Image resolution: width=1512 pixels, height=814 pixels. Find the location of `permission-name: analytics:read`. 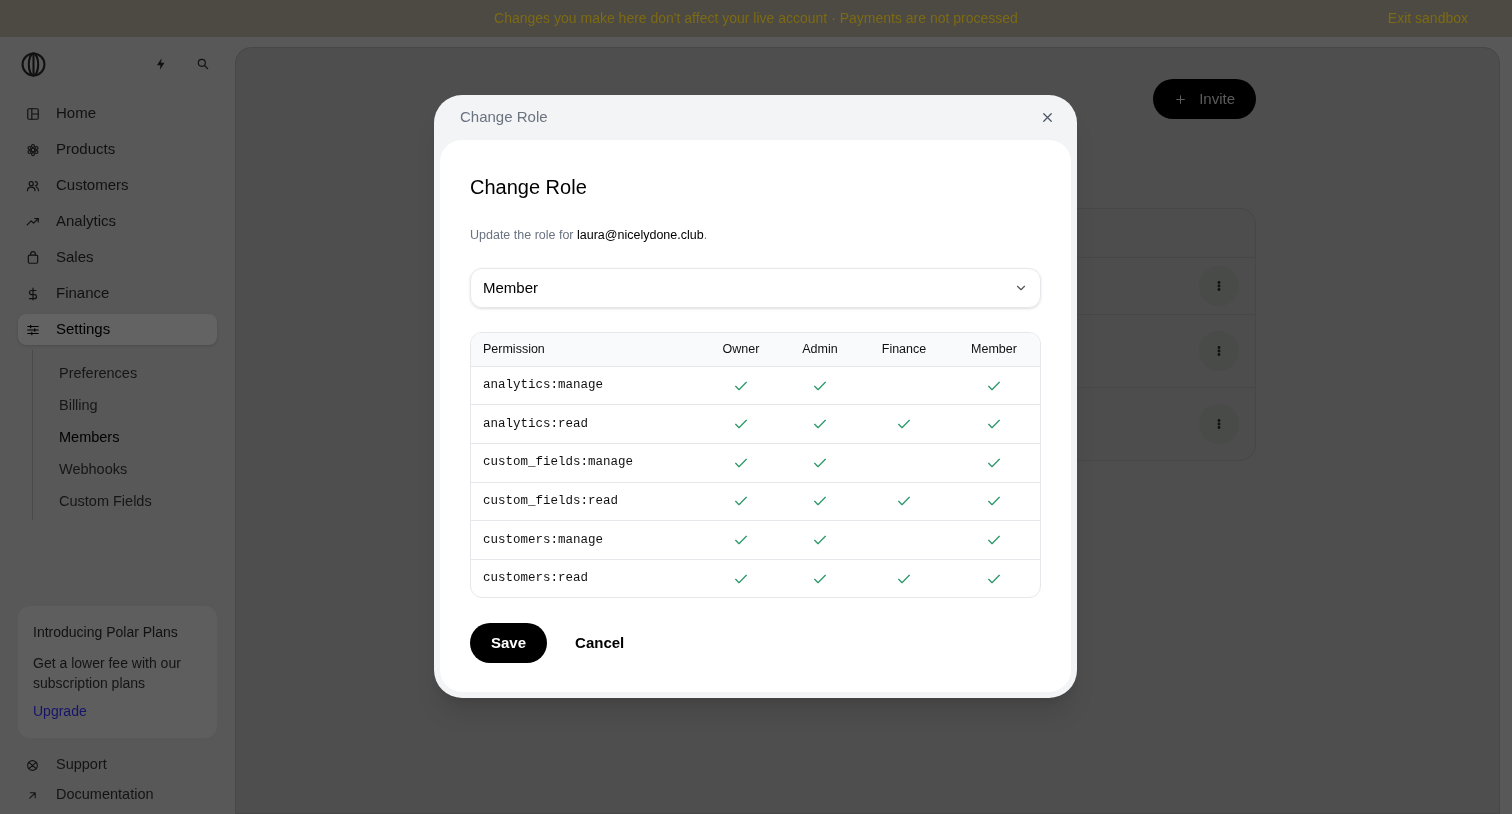

permission-name: analytics:read is located at coordinates (536, 424).